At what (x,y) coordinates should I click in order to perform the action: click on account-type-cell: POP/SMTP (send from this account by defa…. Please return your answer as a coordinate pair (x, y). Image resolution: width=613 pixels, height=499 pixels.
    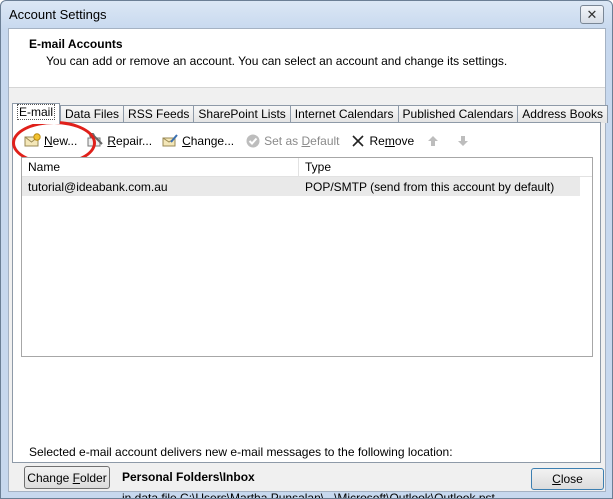
    Looking at the image, I should click on (430, 187).